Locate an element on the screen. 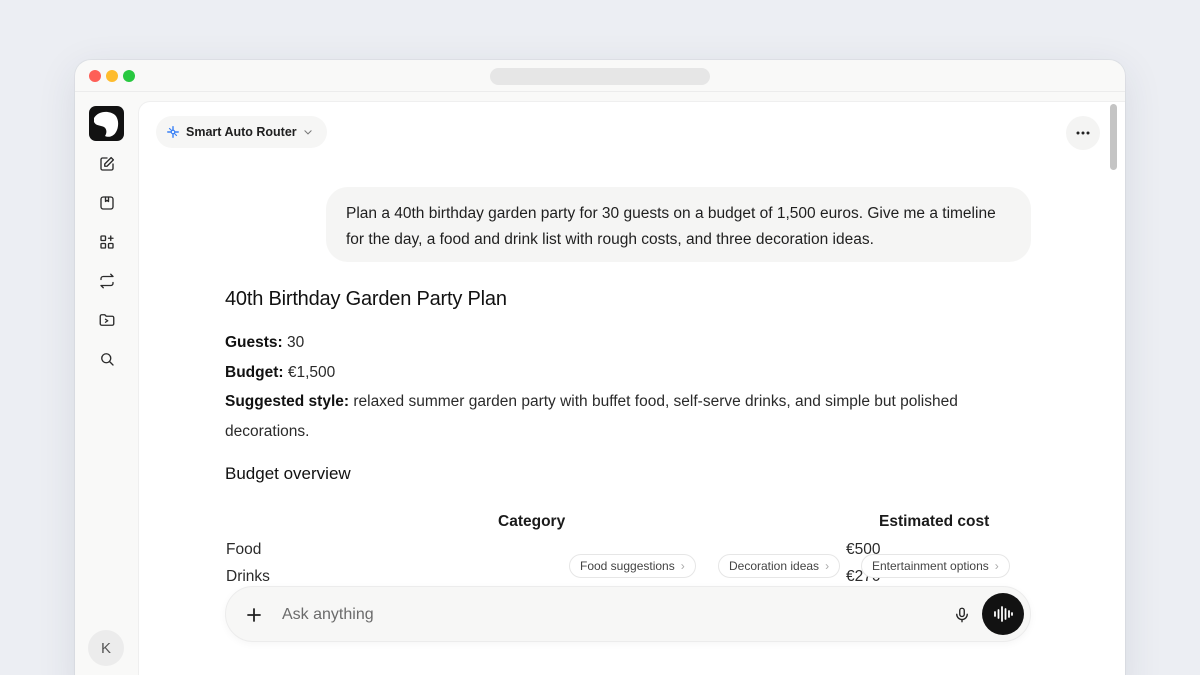 This screenshot has height=675, width=1200. microphone-icon is located at coordinates (962, 615).